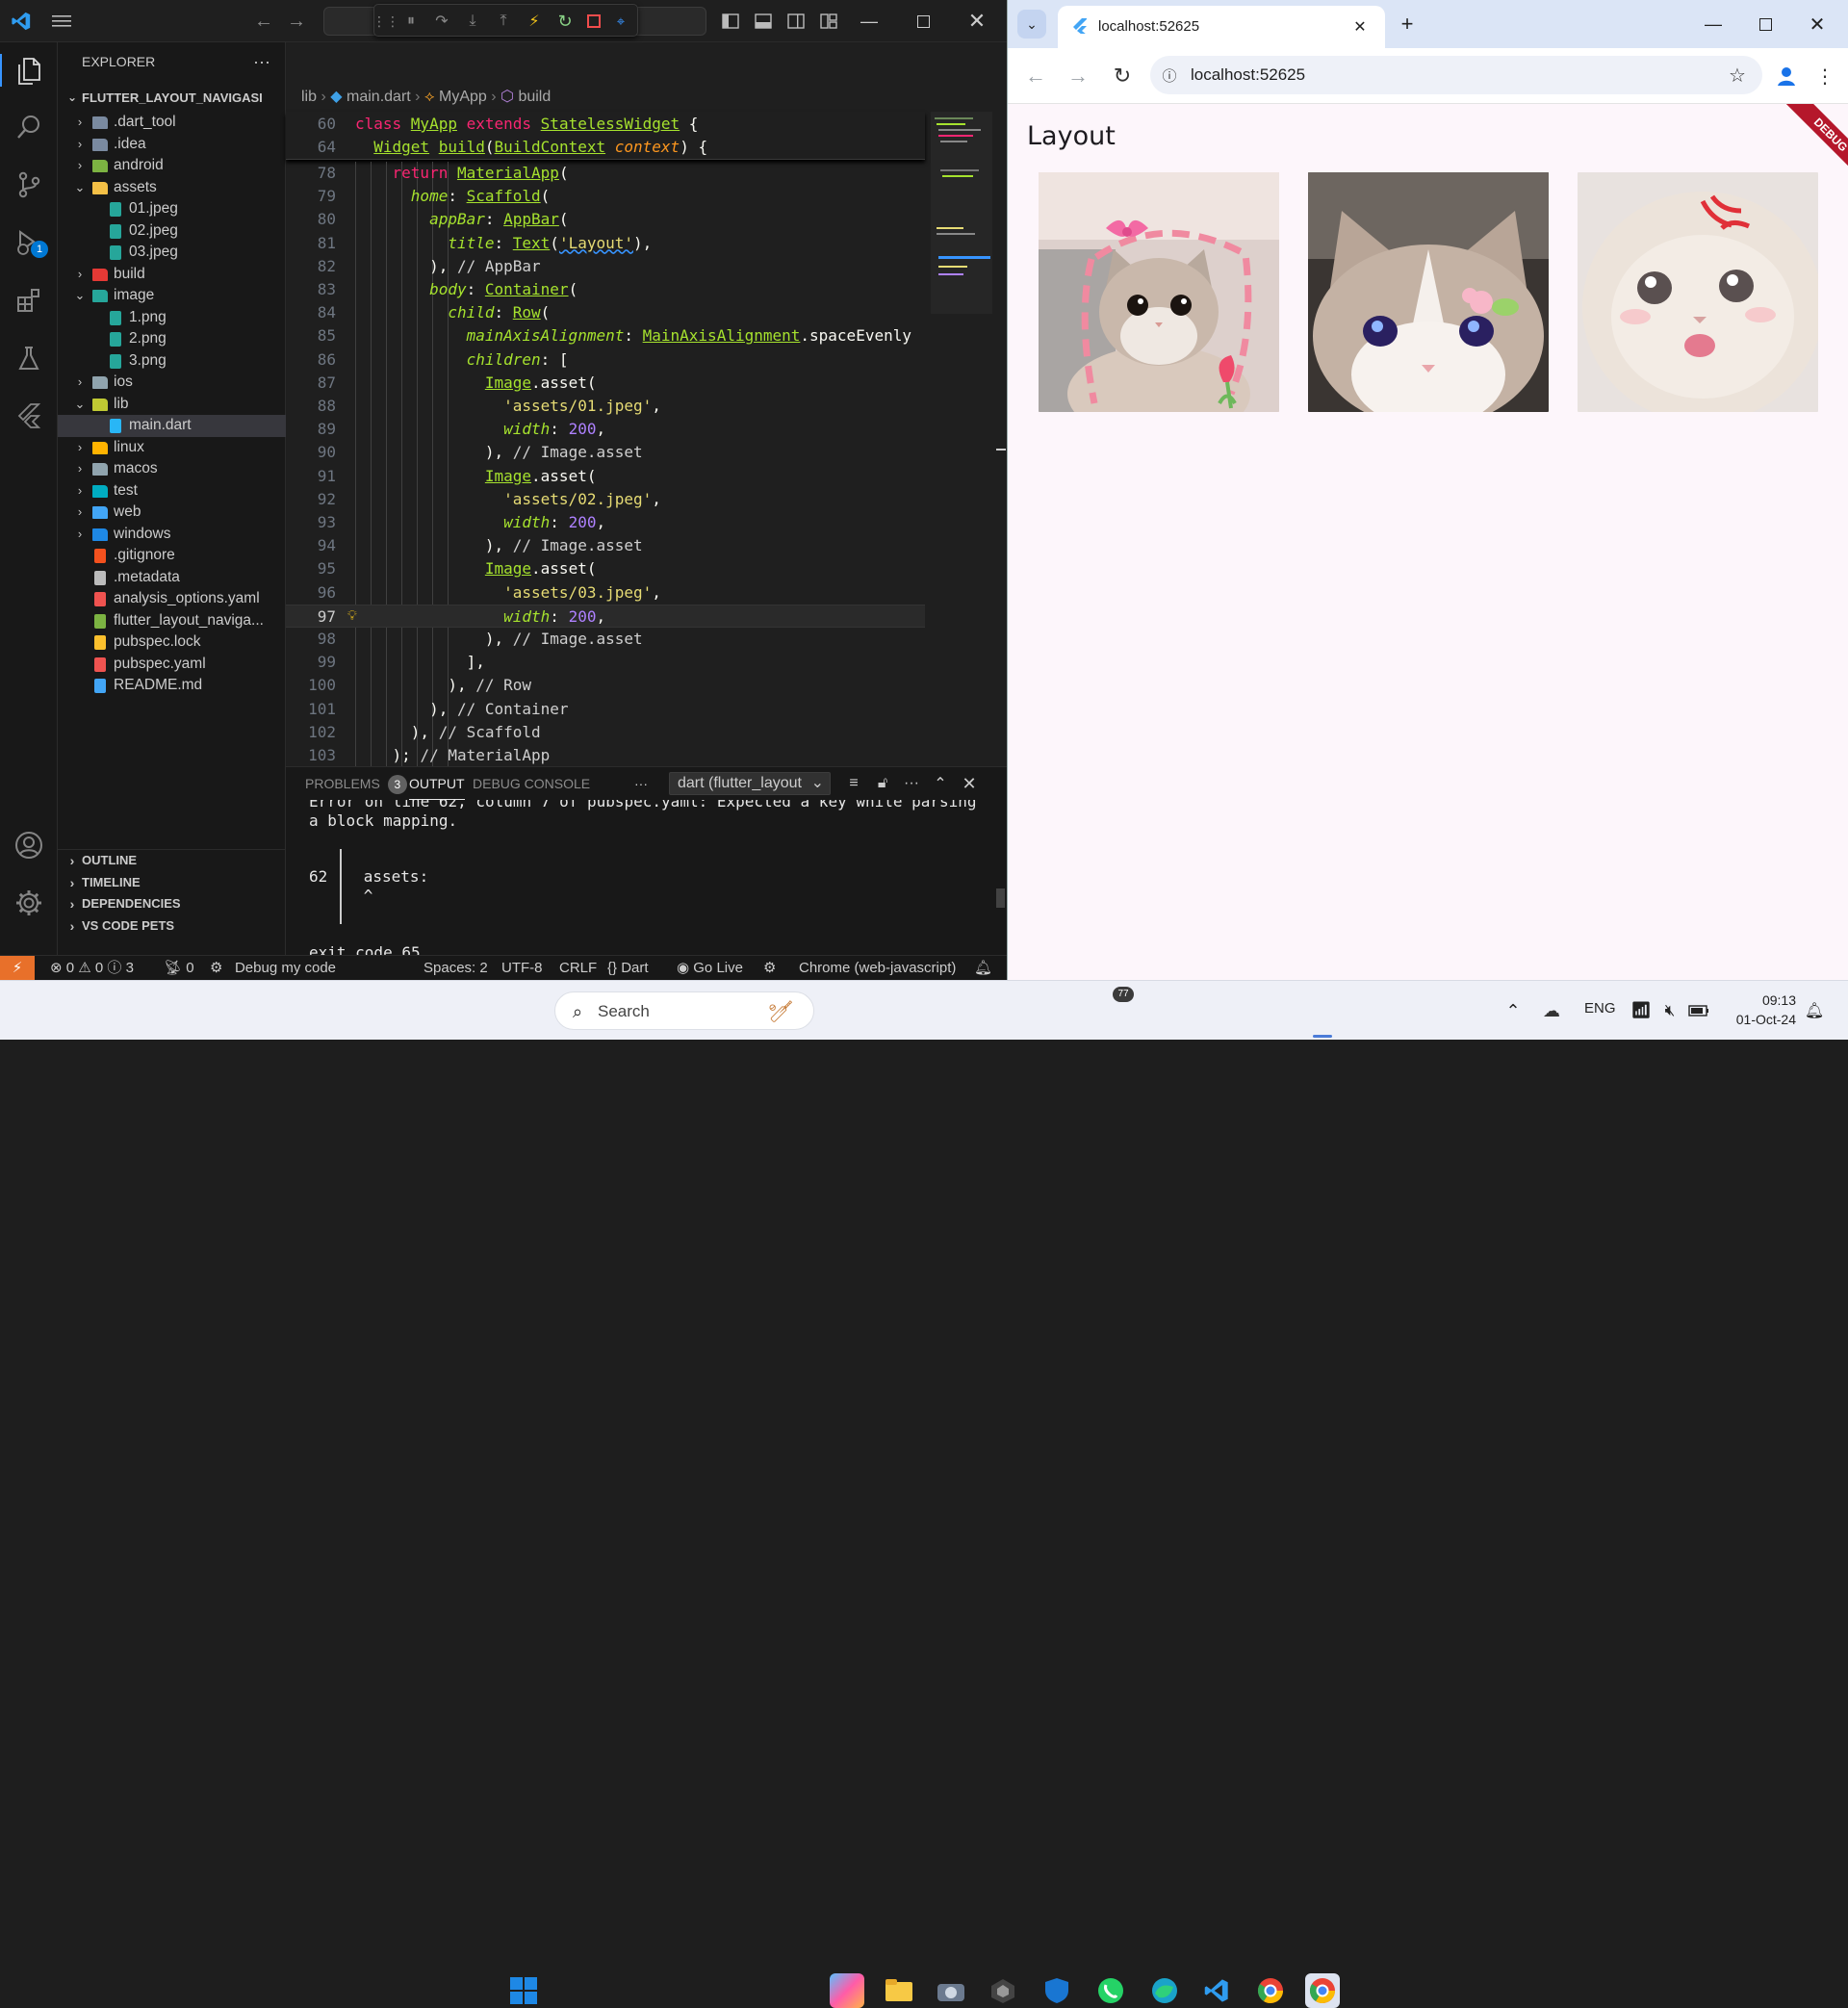  What do you see at coordinates (263, 21) in the screenshot?
I see `back-arrow-icon: ←` at bounding box center [263, 21].